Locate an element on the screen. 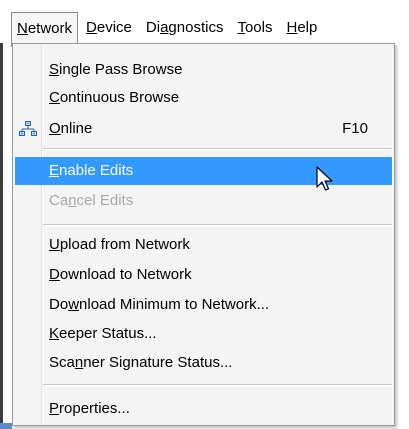 The height and width of the screenshot is (429, 409). menu-network: Network is located at coordinates (45, 29).